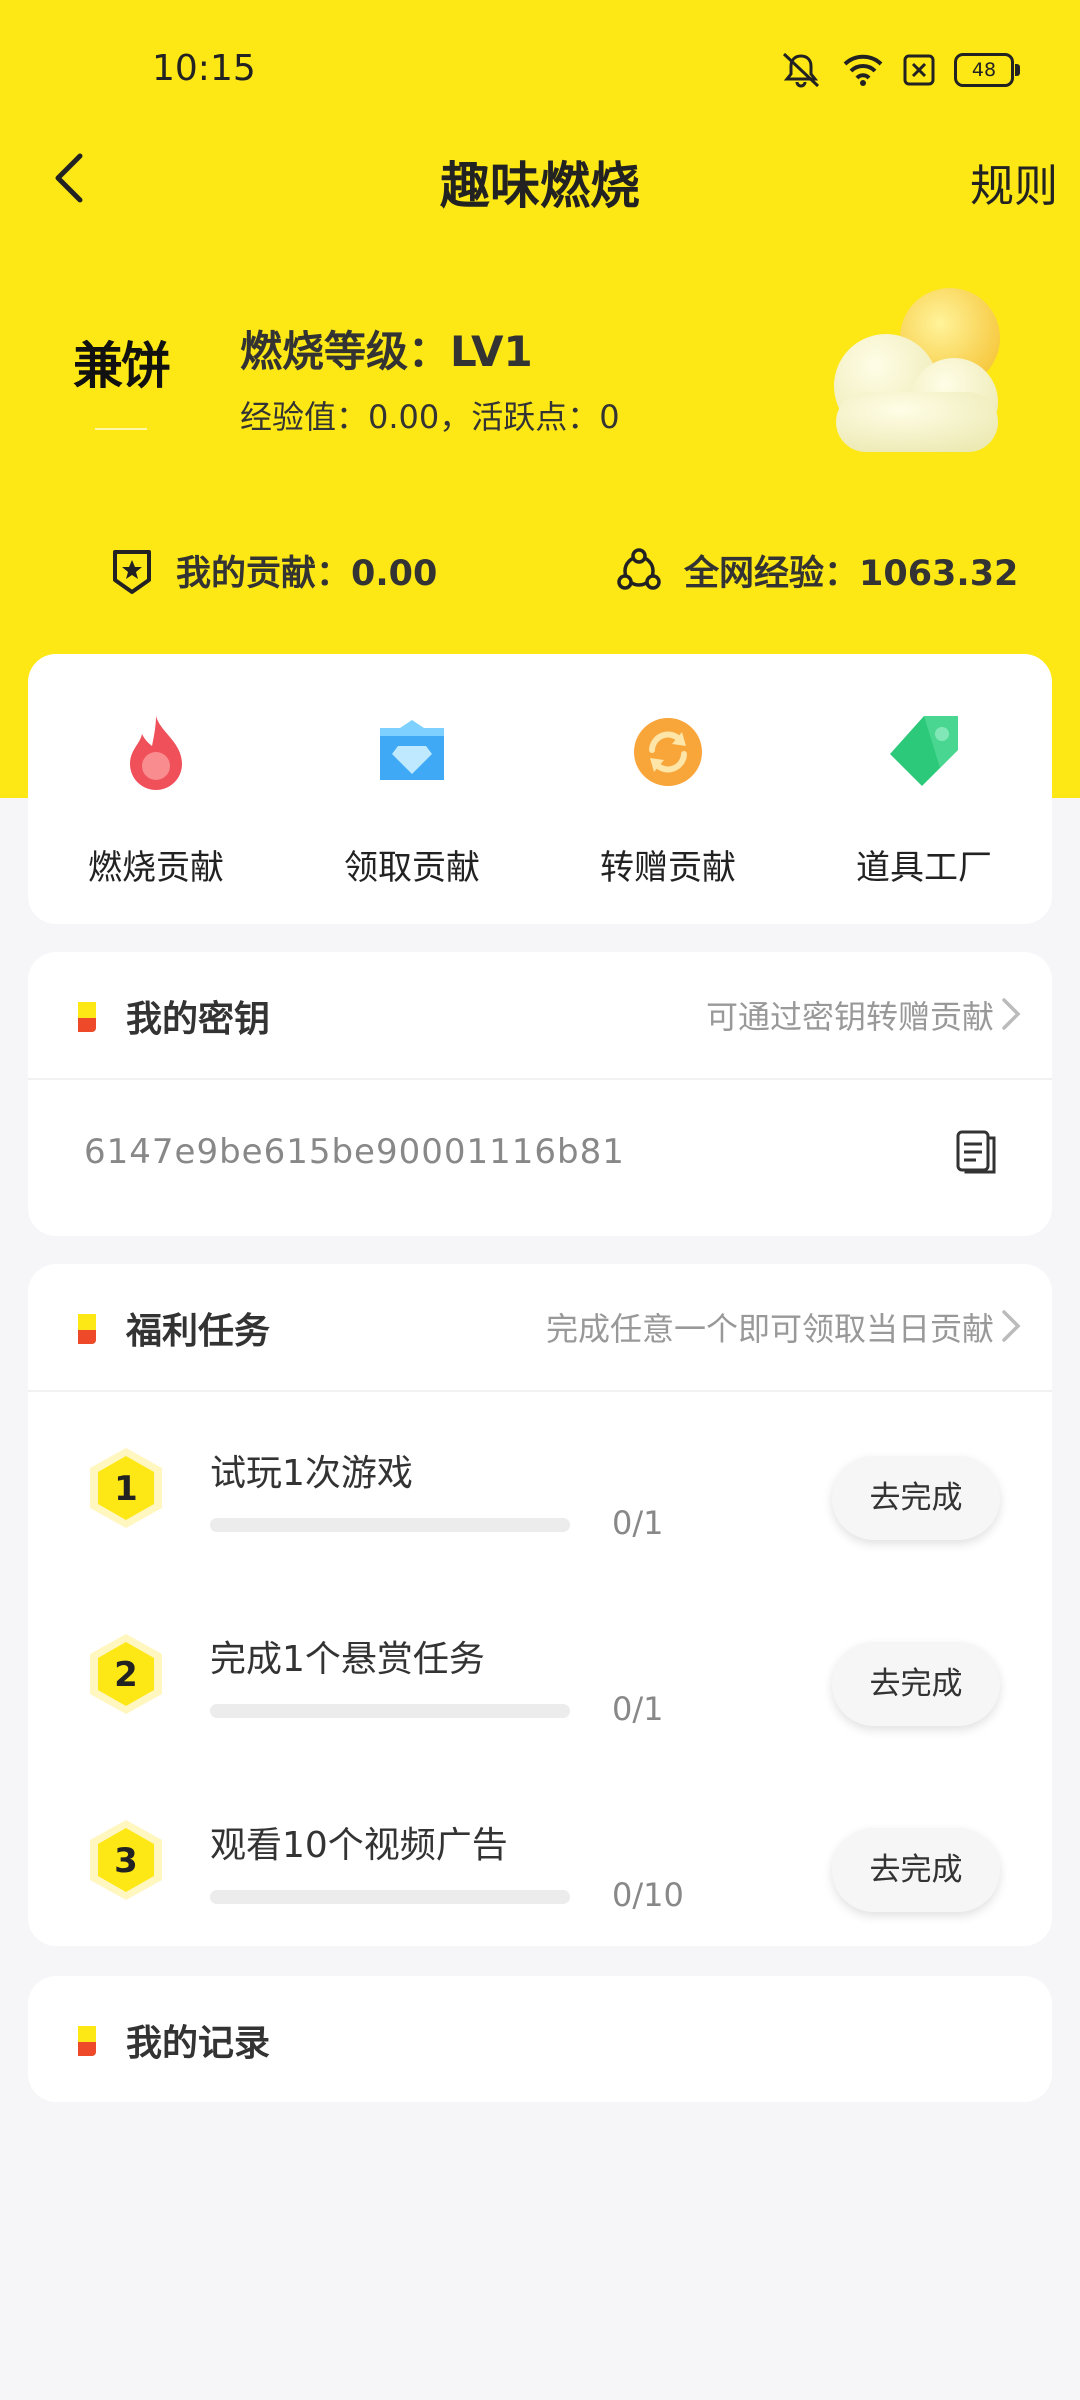 The image size is (1080, 2400). Describe the element at coordinates (412, 868) in the screenshot. I see `action-label: 领取贡献` at that location.